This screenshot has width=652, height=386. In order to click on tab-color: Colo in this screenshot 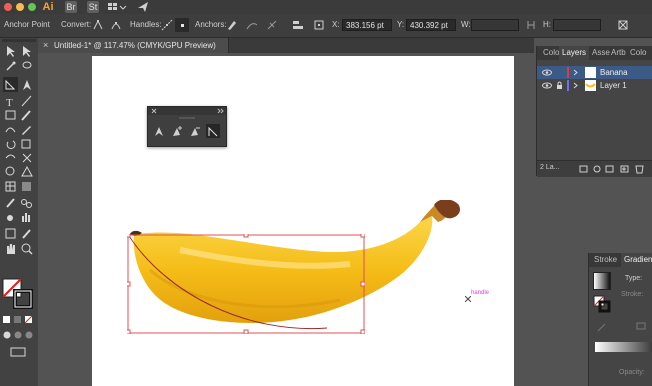, I will do `click(551, 53)`.